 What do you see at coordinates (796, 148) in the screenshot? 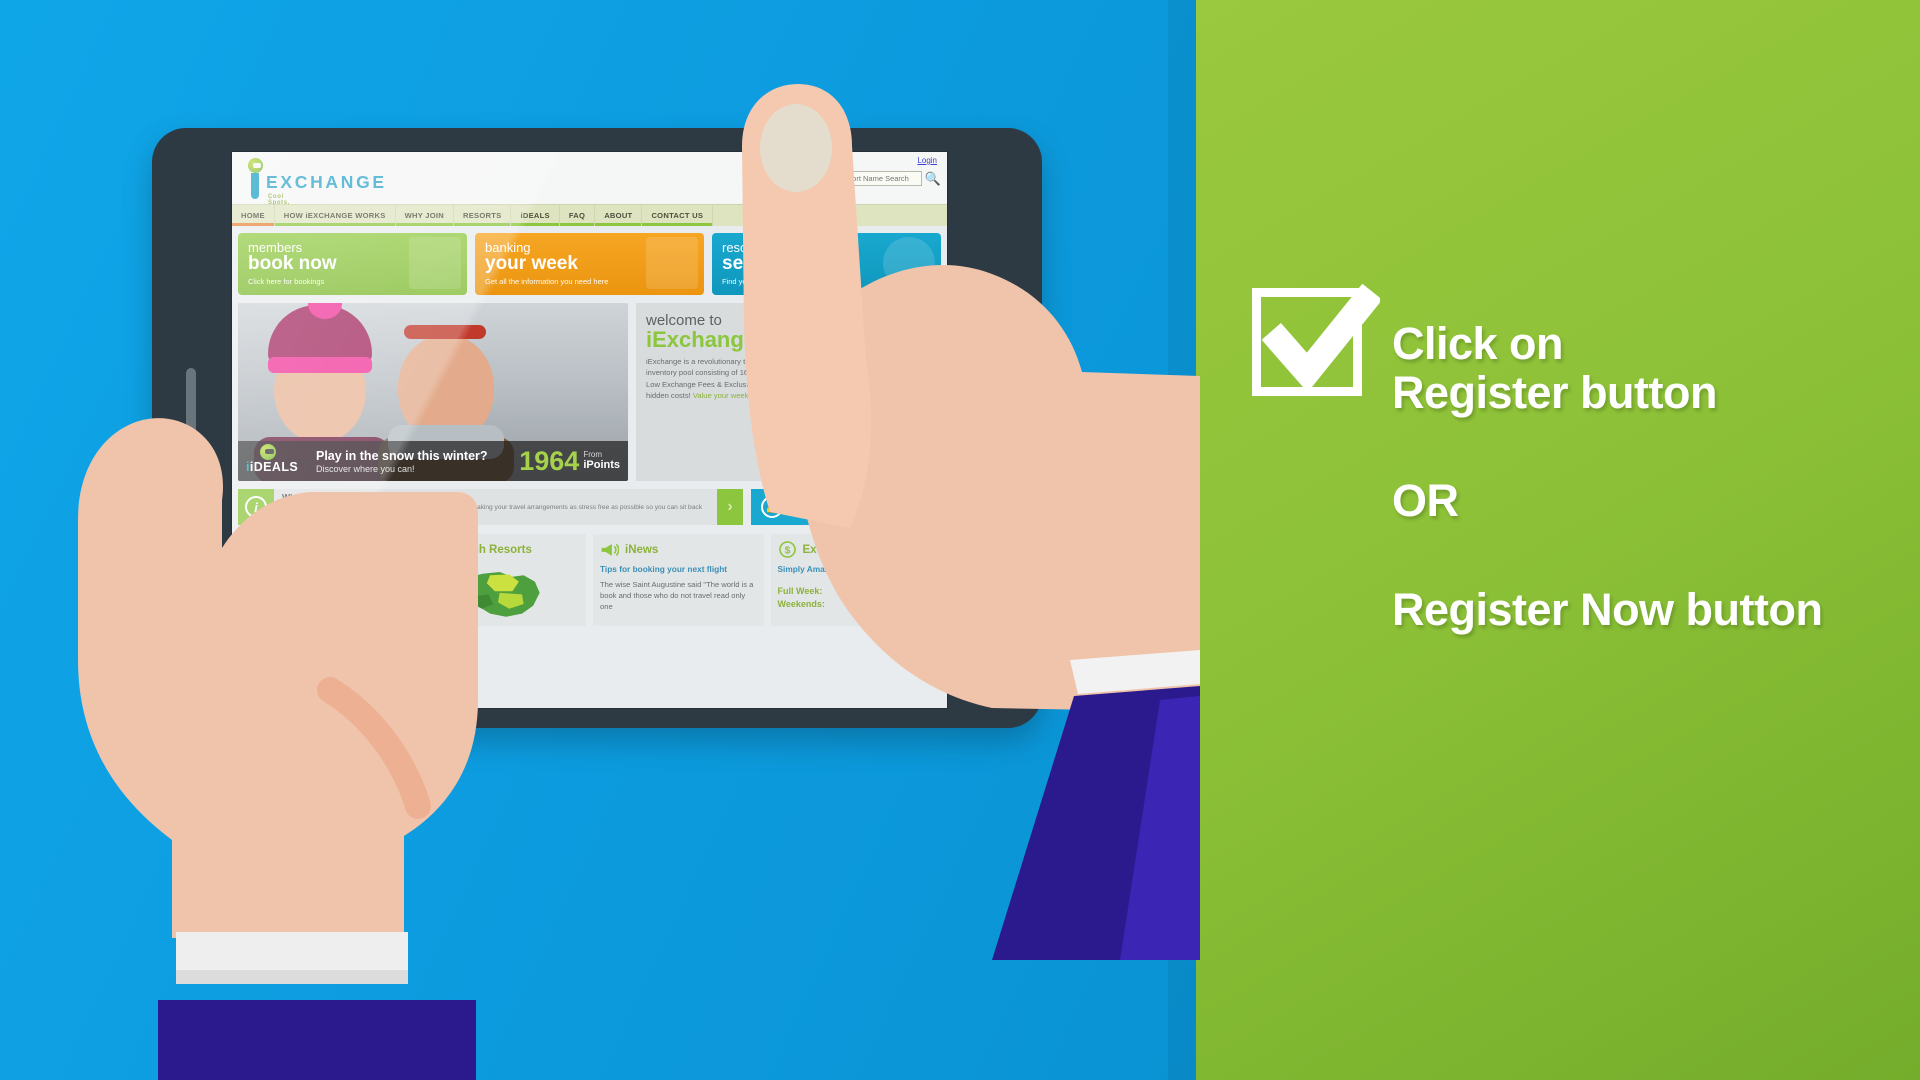
I see `fingernail` at bounding box center [796, 148].